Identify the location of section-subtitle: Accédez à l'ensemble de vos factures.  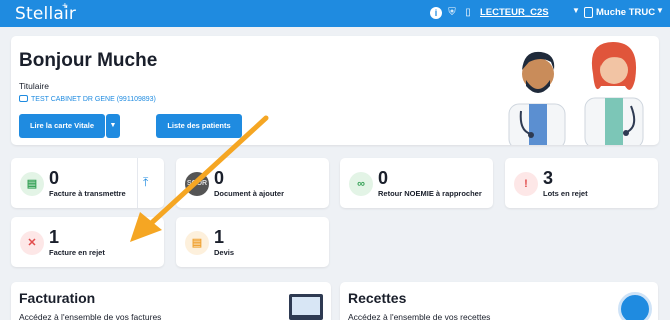
(90, 316).